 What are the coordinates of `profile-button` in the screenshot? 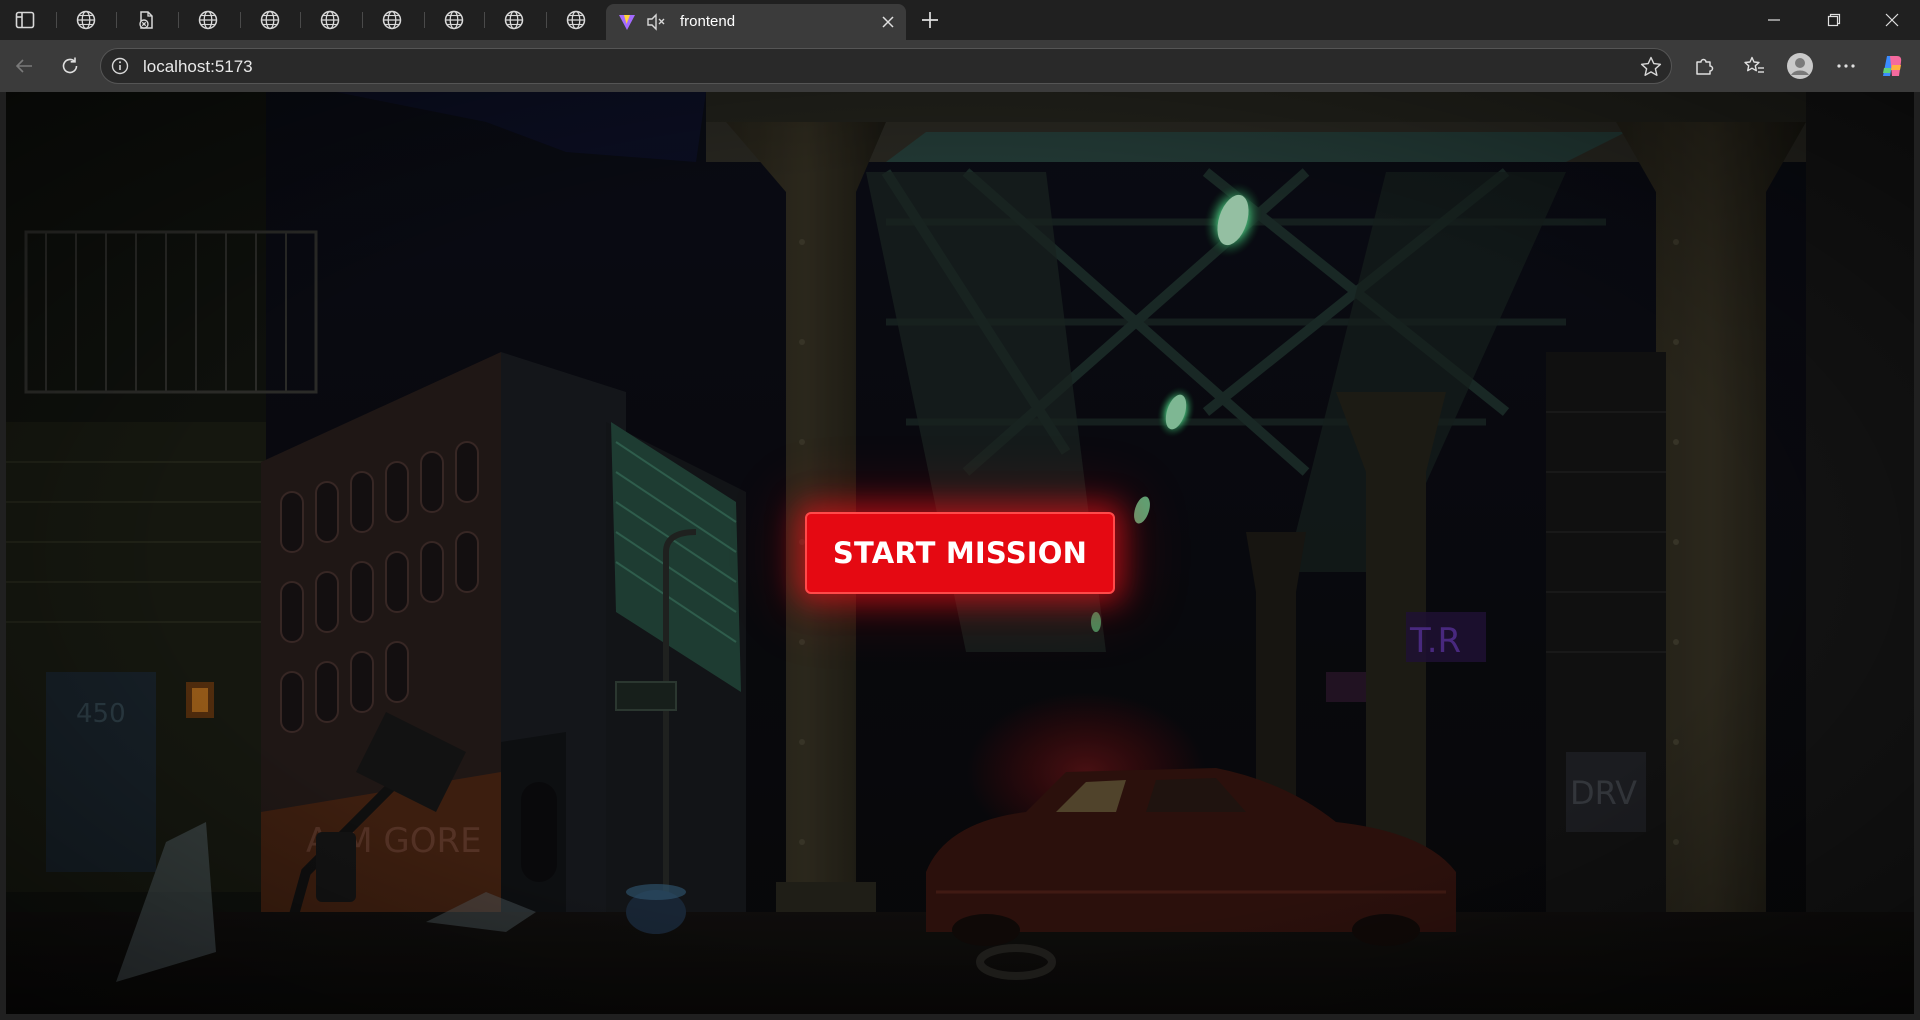 It's located at (1800, 66).